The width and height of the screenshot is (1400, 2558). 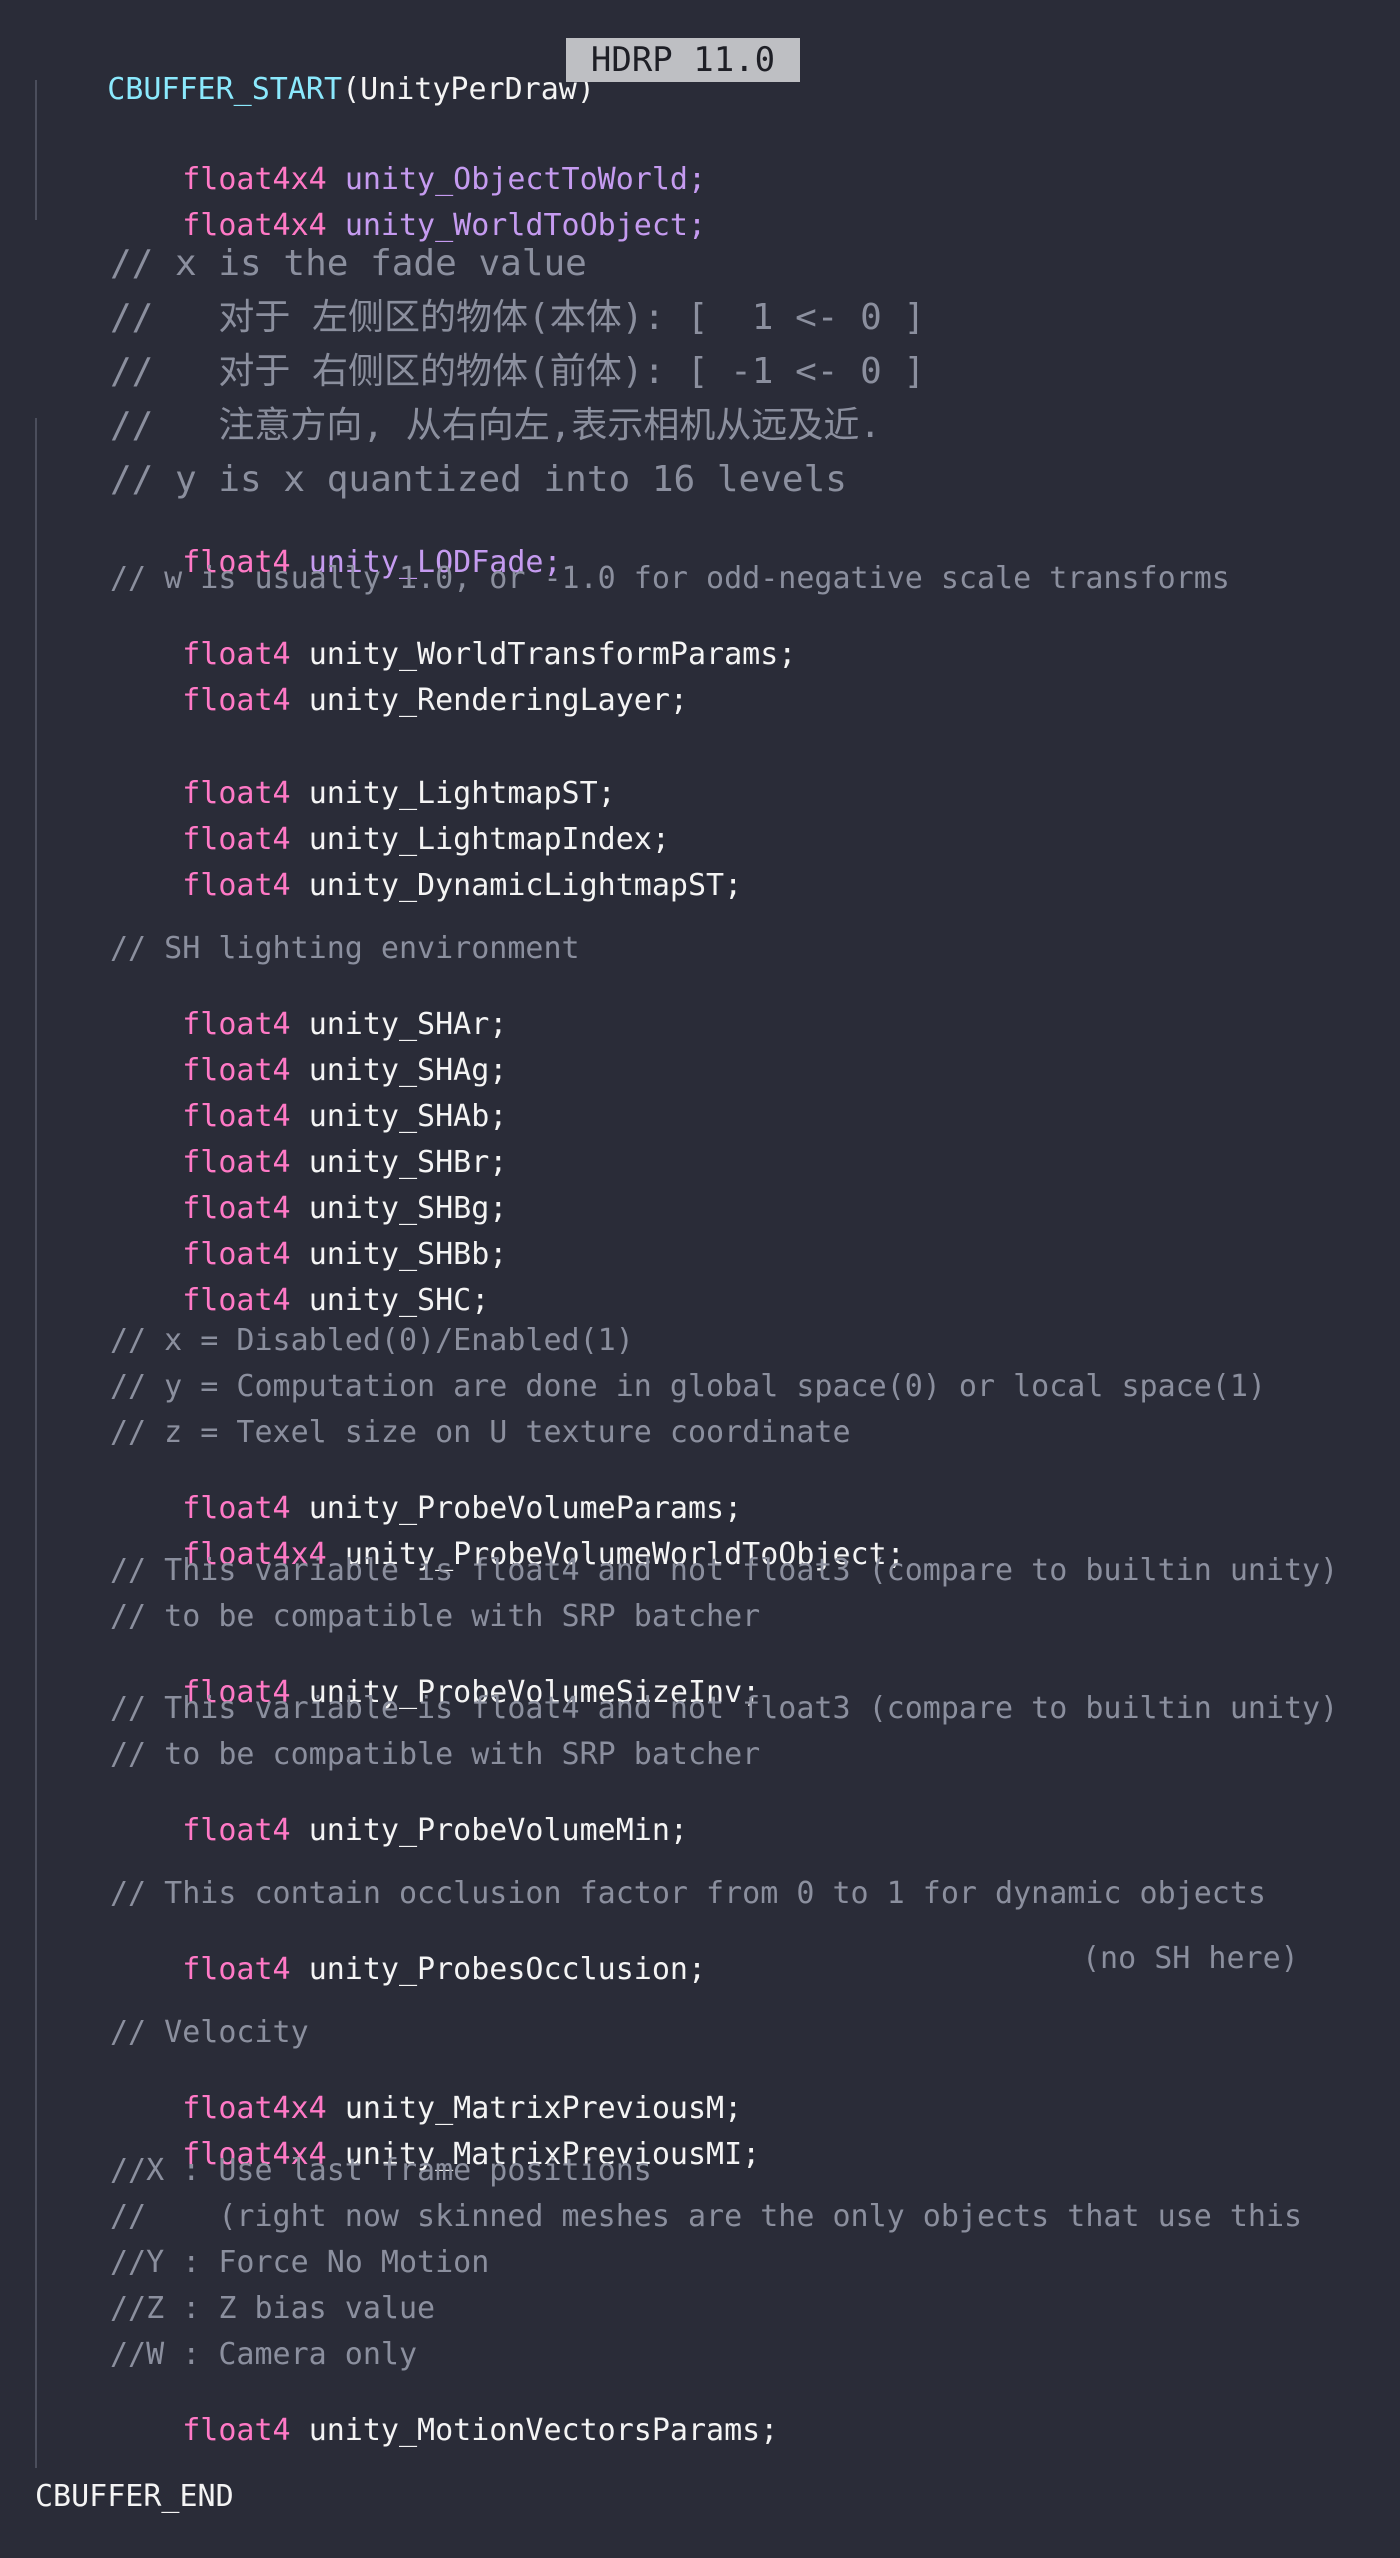 What do you see at coordinates (518, 371) in the screenshot?
I see `comment-line: // 对于 右侧区的物体(前体): [ -1 <- 0 ]` at bounding box center [518, 371].